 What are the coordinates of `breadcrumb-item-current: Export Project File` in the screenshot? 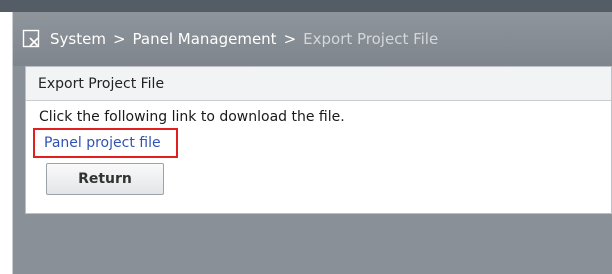 It's located at (371, 39).